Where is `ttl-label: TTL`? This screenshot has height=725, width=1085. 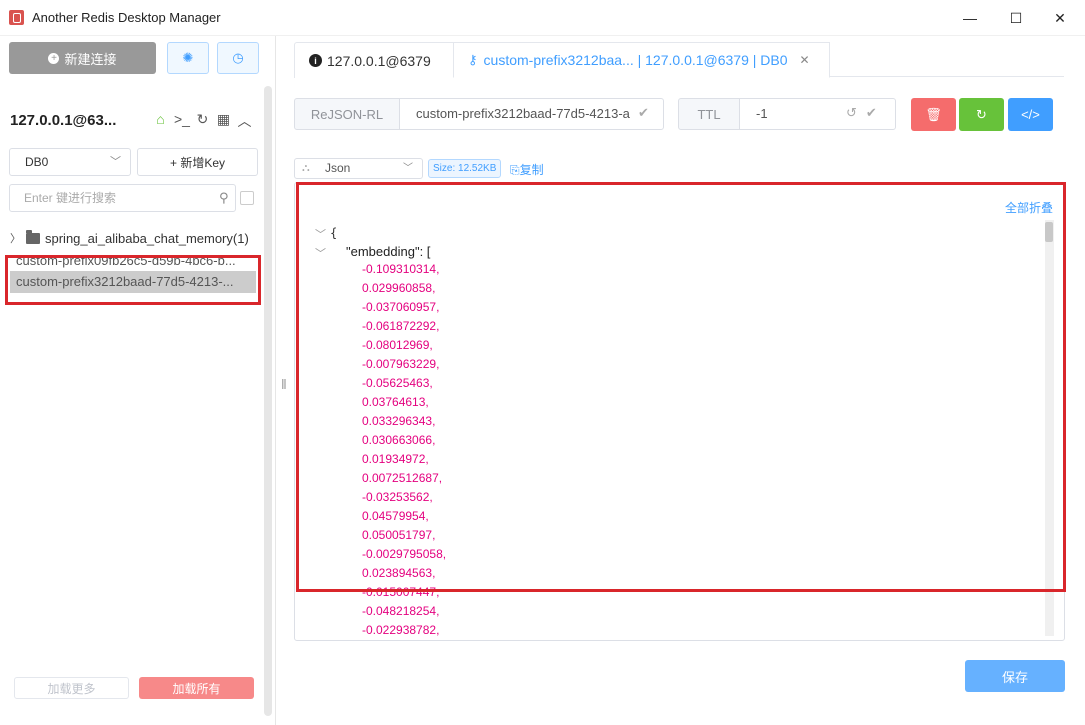 ttl-label: TTL is located at coordinates (709, 114).